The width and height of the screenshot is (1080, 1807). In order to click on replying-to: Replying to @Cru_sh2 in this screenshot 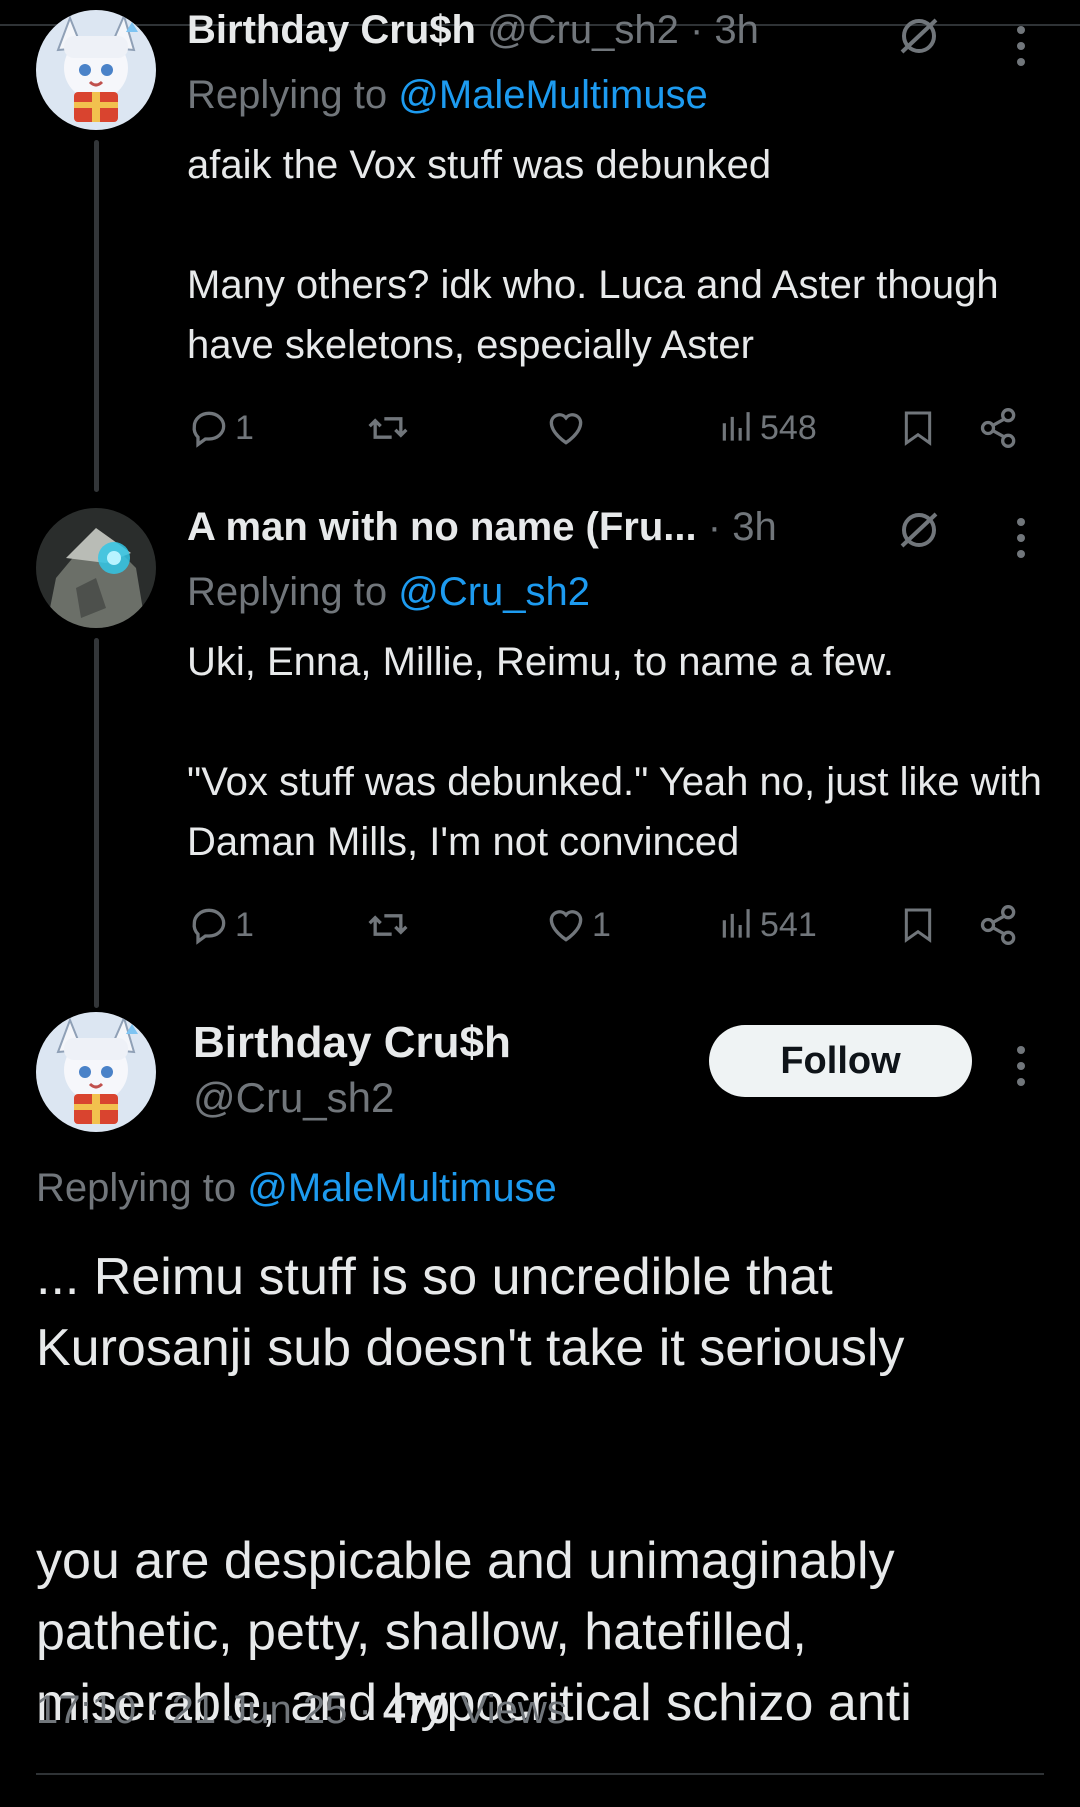, I will do `click(389, 592)`.